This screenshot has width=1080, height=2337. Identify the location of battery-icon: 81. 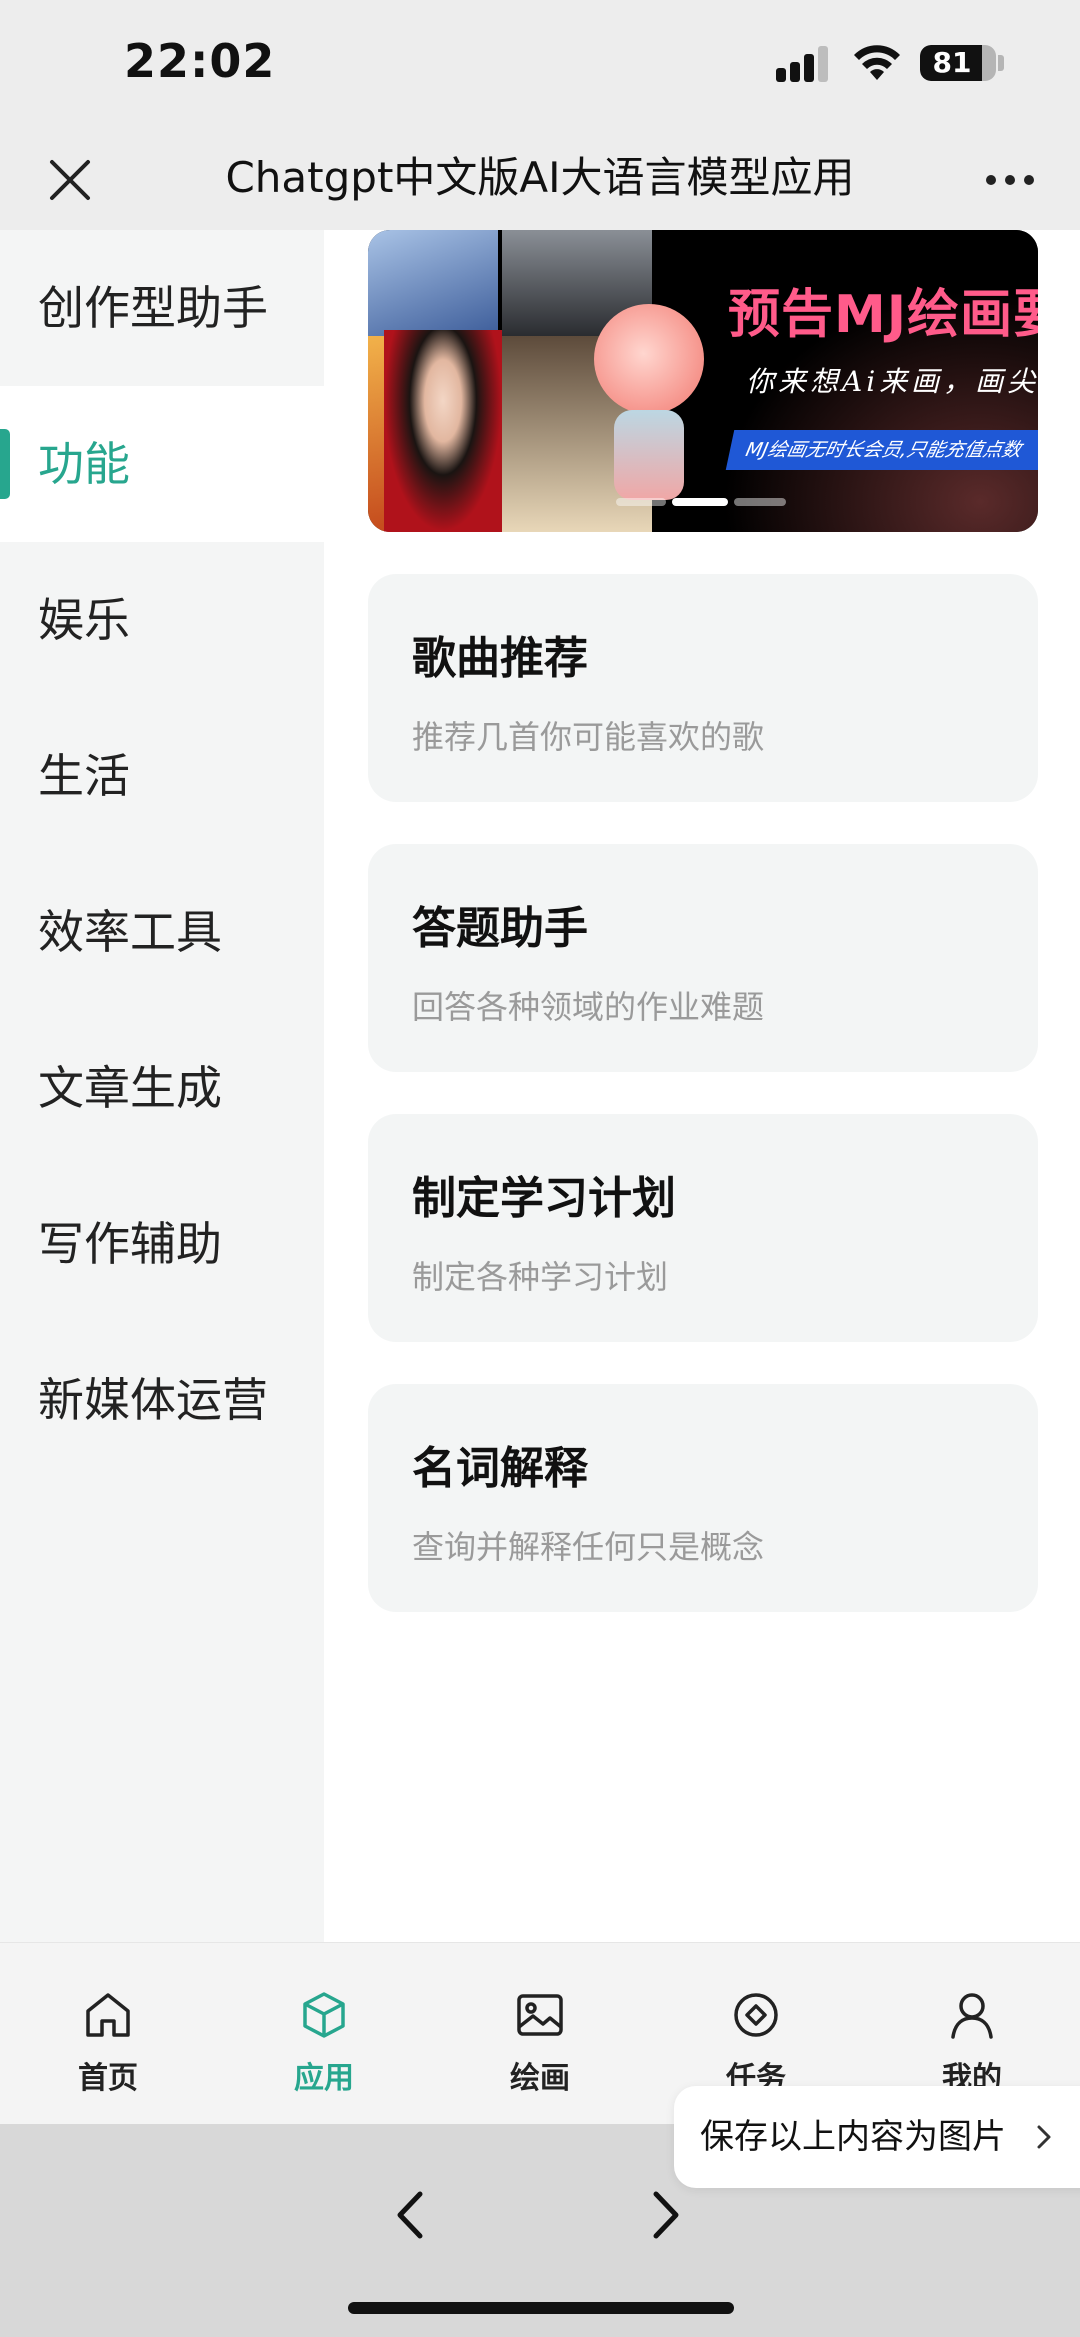
(958, 63).